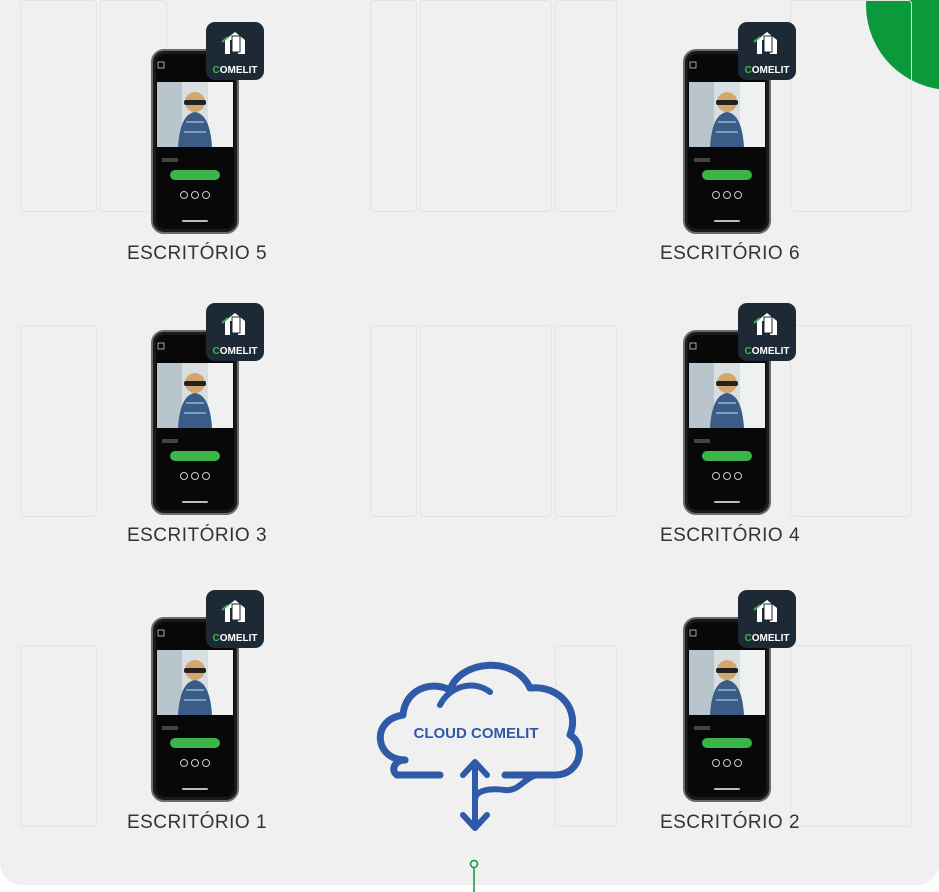 The width and height of the screenshot is (939, 892). What do you see at coordinates (730, 535) in the screenshot?
I see `device-label: ESCRITÓRIO 4` at bounding box center [730, 535].